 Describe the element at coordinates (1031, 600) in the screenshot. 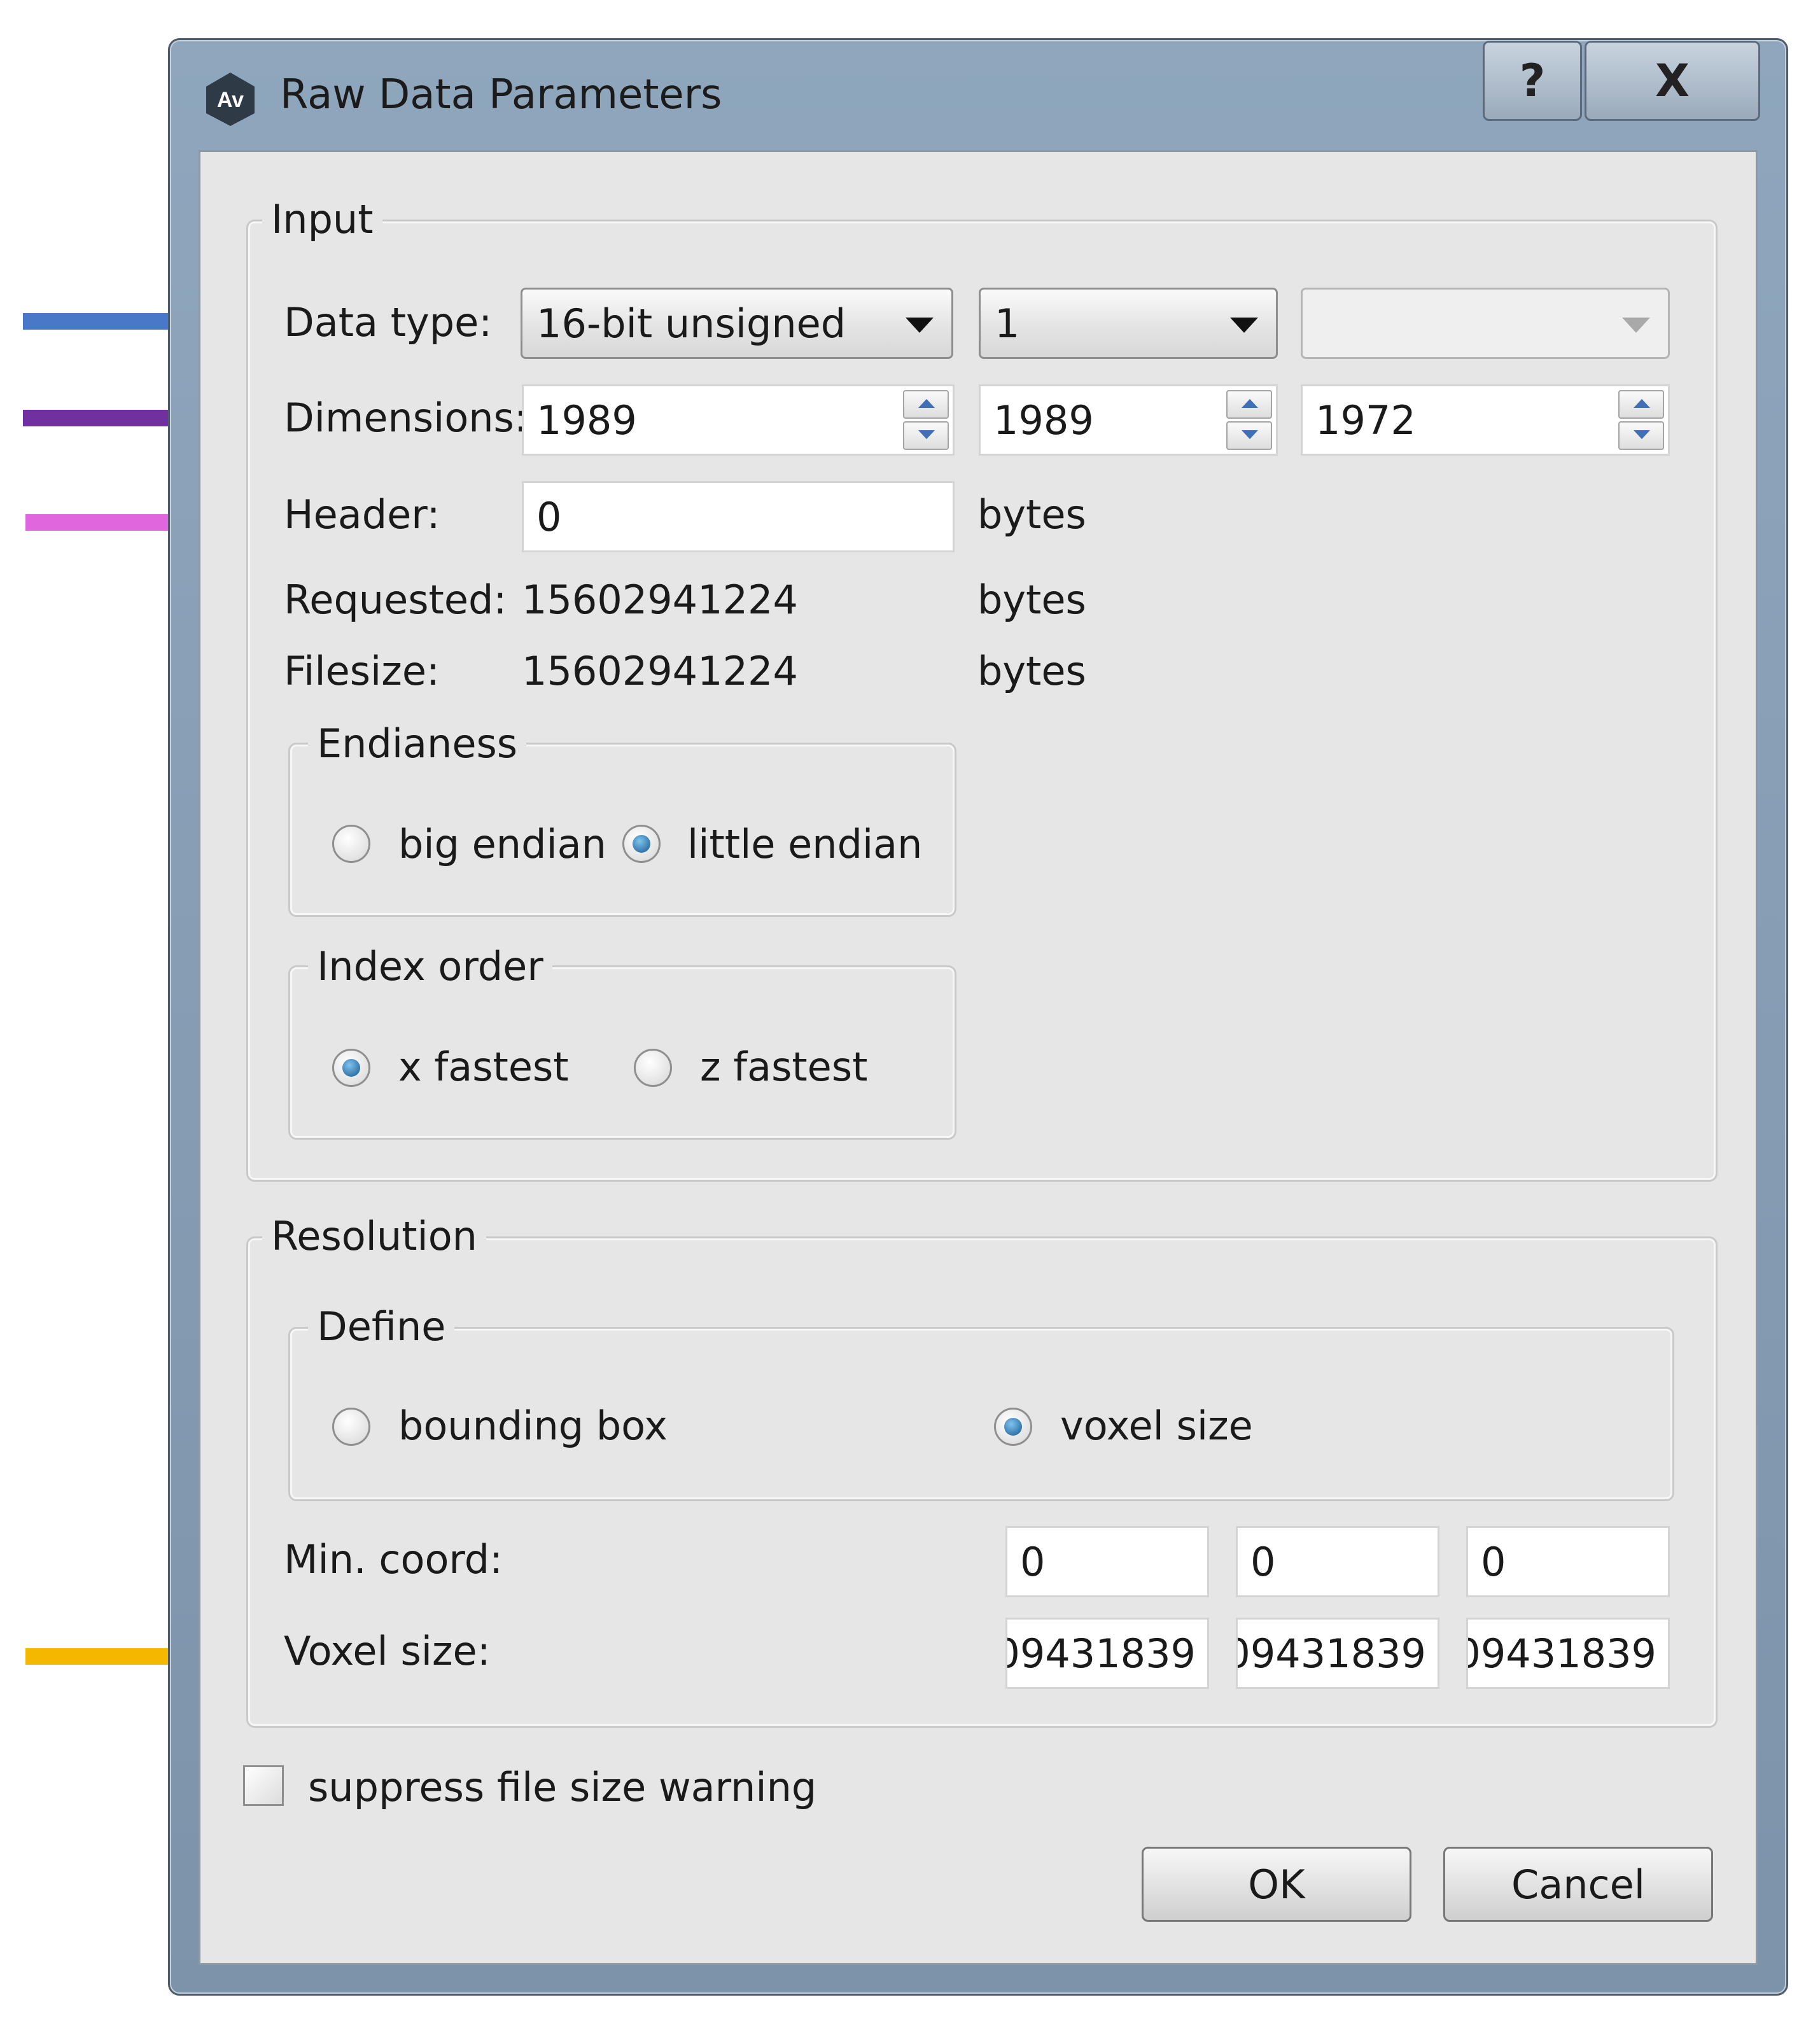

I see `requested-unit: bytes` at that location.